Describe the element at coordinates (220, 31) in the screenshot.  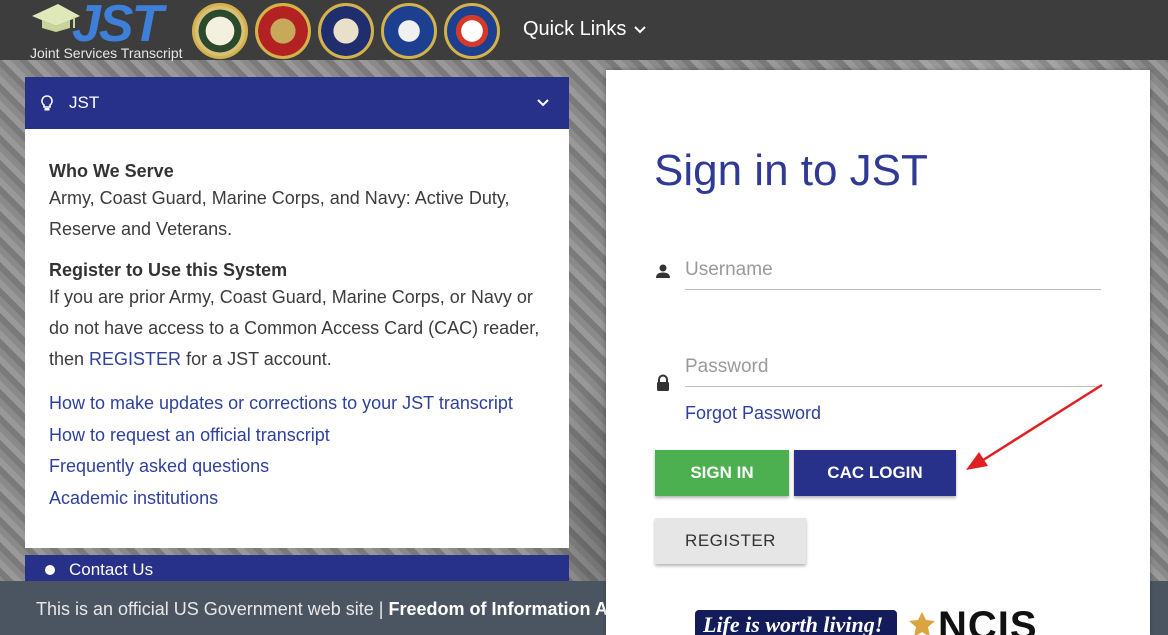
I see `army-seal-icon` at that location.